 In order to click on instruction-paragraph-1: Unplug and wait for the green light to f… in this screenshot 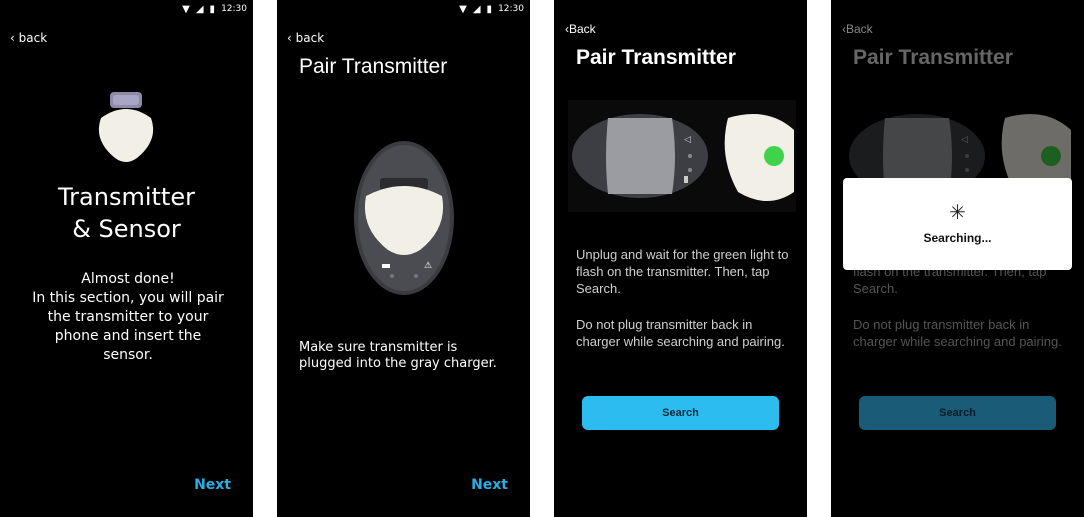, I will do `click(682, 271)`.